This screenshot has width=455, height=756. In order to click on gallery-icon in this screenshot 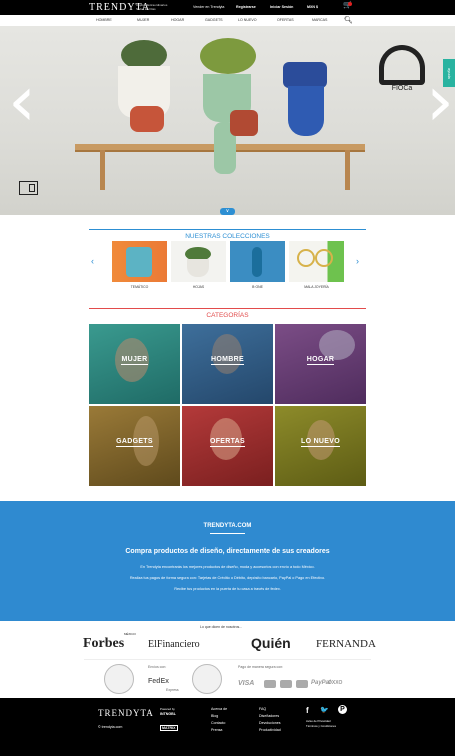, I will do `click(28, 188)`.